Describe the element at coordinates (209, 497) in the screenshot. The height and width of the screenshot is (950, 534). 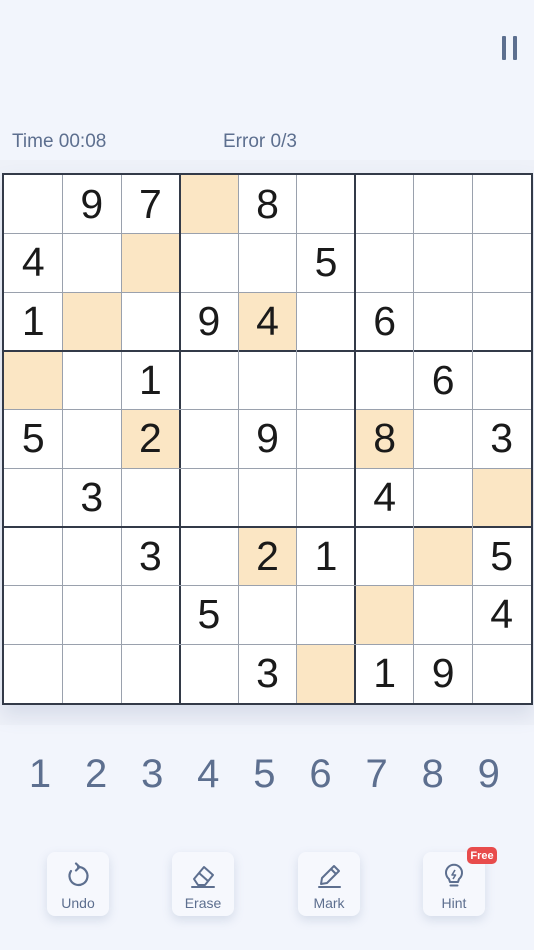
I see `board-cell-r6-c4` at that location.